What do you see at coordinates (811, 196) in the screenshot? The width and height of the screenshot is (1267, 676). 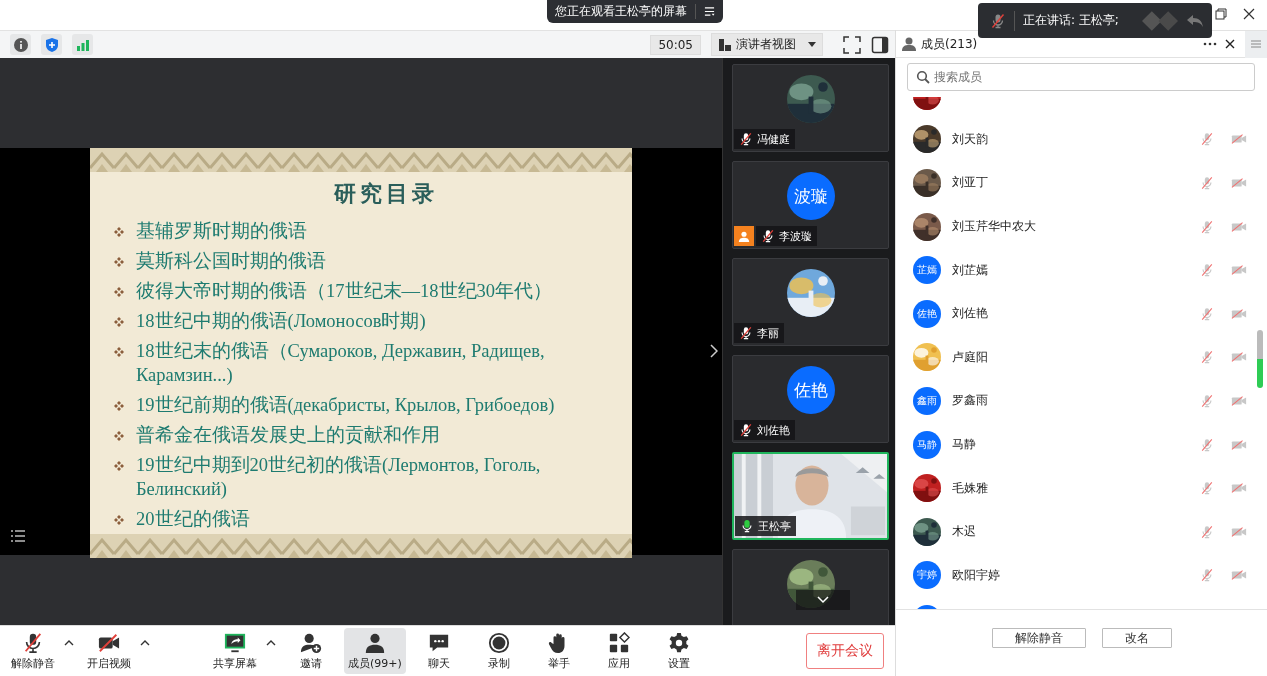 I see `avatar-initials: 波璇` at bounding box center [811, 196].